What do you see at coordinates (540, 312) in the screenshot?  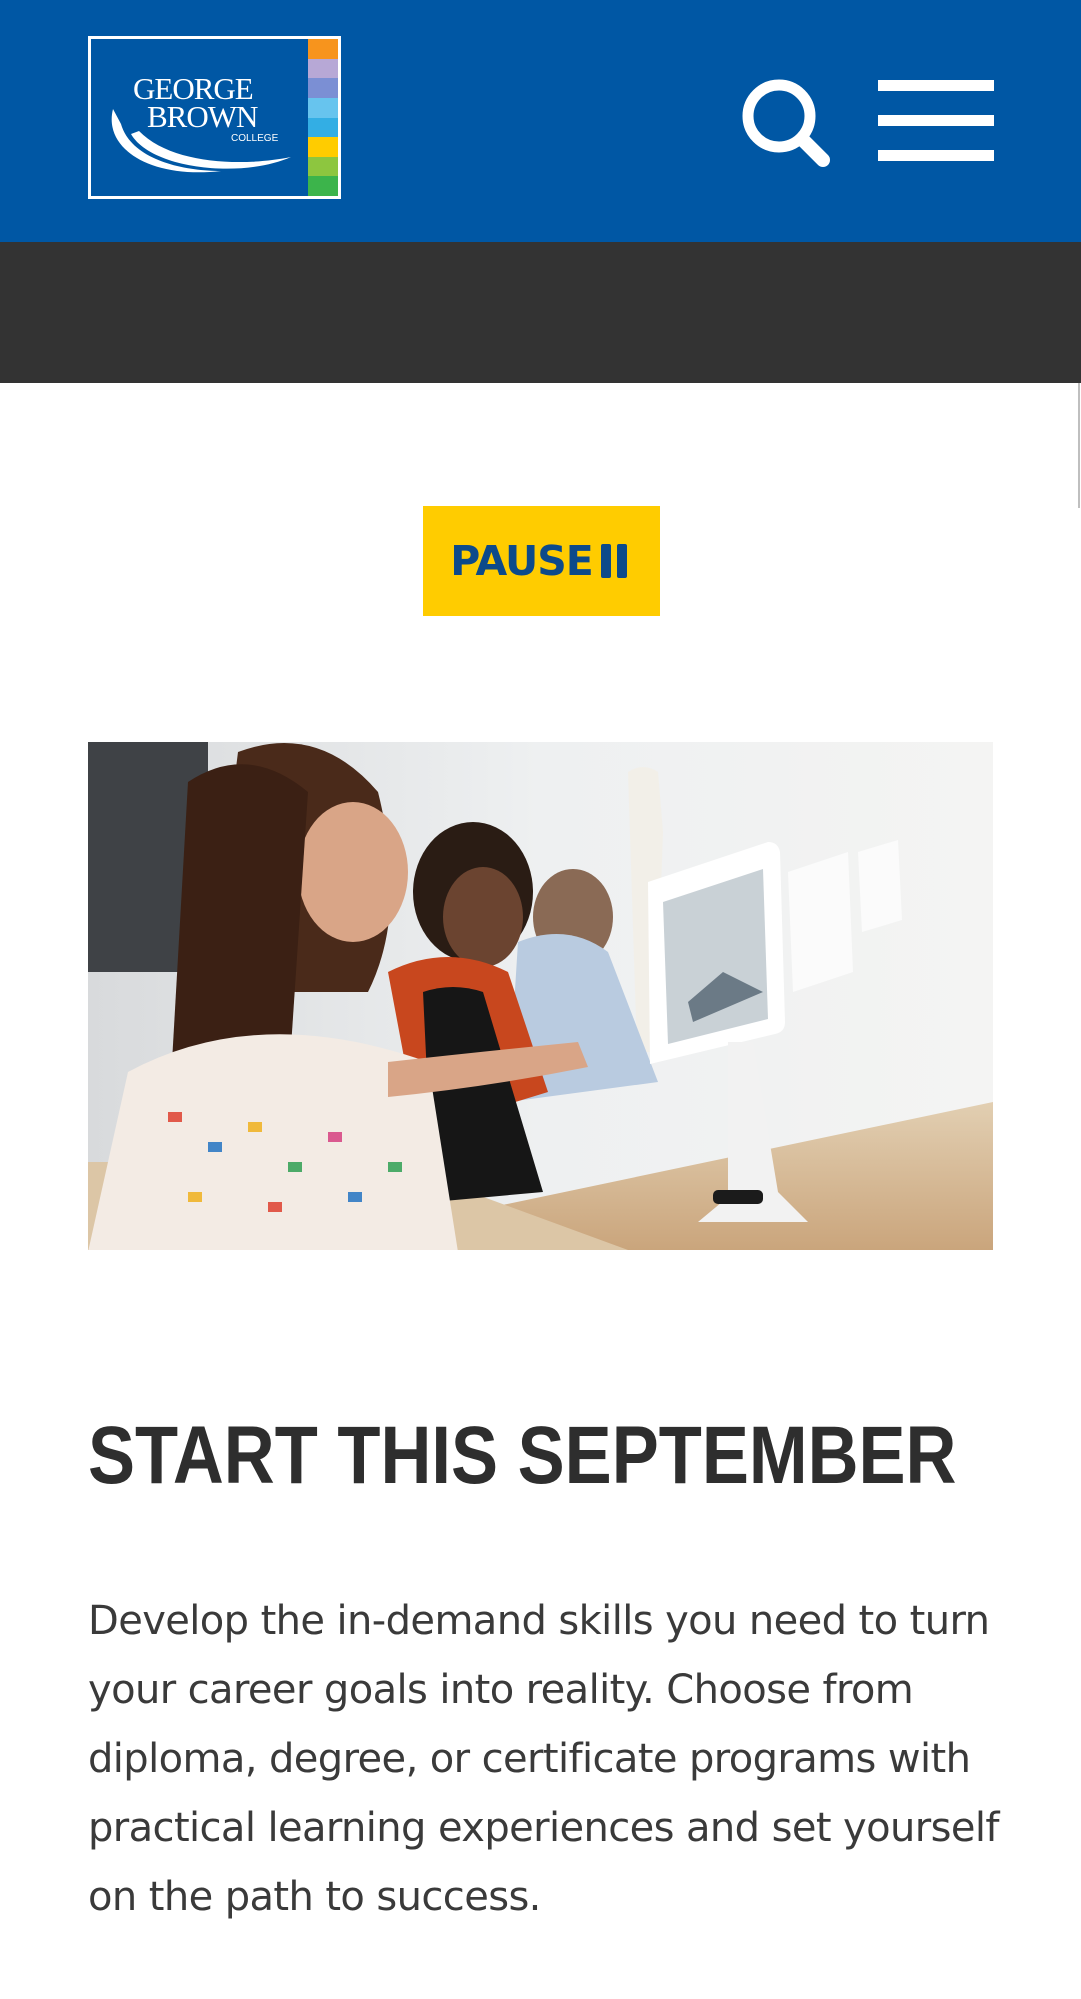 I see `alert-band` at bounding box center [540, 312].